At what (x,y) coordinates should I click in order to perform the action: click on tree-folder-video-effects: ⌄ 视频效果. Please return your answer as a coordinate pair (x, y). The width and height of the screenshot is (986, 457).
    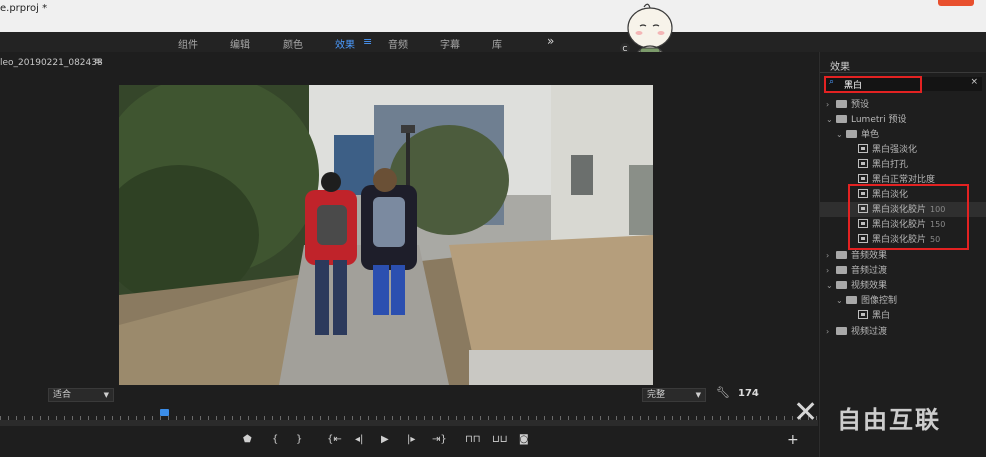
    Looking at the image, I should click on (856, 285).